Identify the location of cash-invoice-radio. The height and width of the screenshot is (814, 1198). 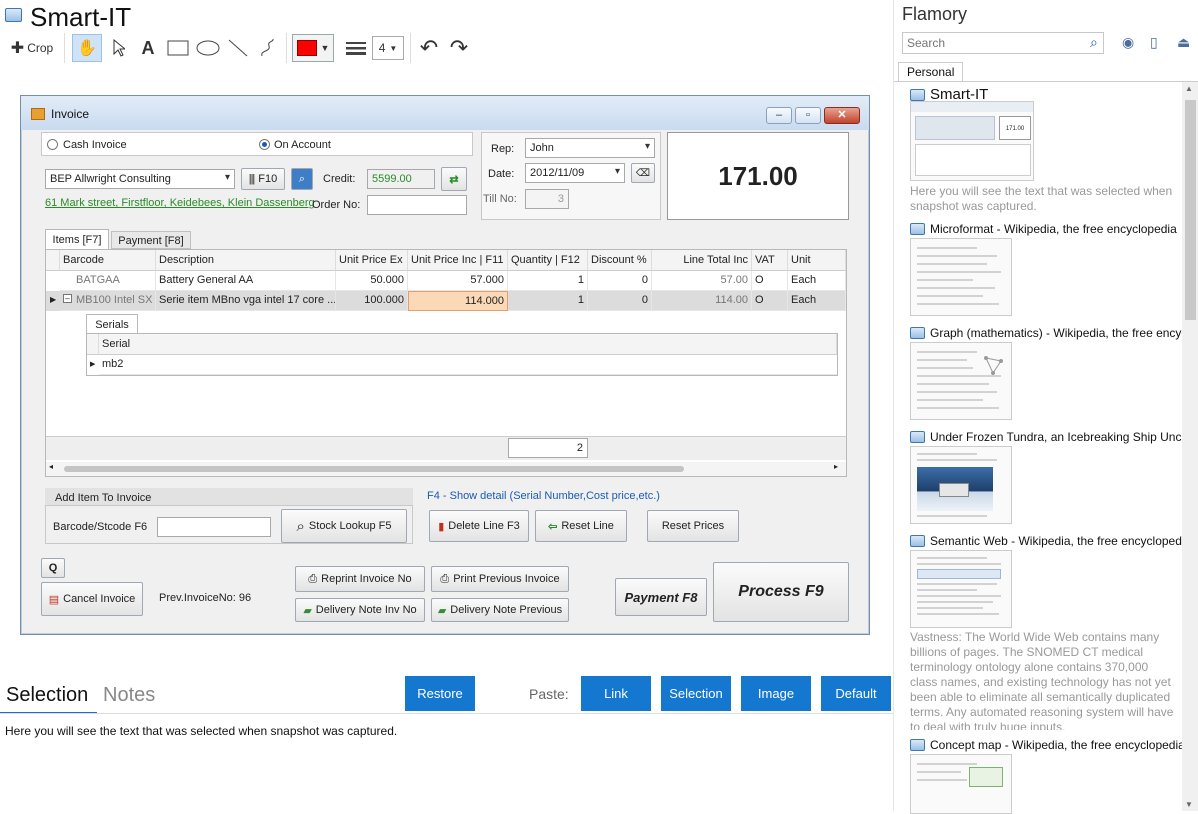
(52, 144).